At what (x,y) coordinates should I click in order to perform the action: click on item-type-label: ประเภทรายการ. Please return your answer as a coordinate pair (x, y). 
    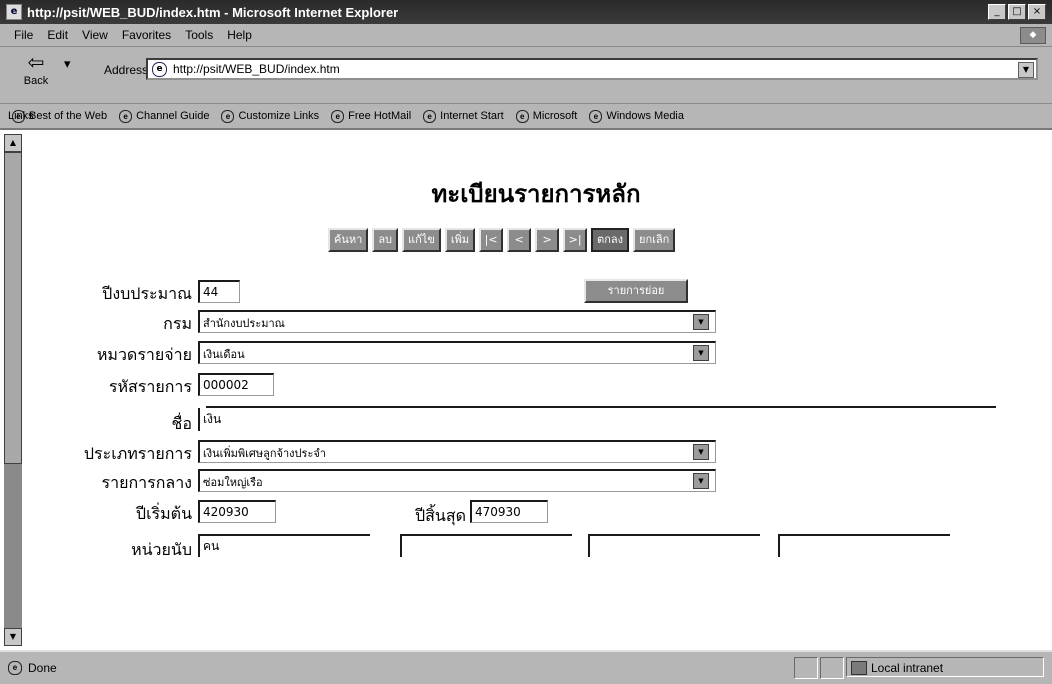
    Looking at the image, I should click on (137, 453).